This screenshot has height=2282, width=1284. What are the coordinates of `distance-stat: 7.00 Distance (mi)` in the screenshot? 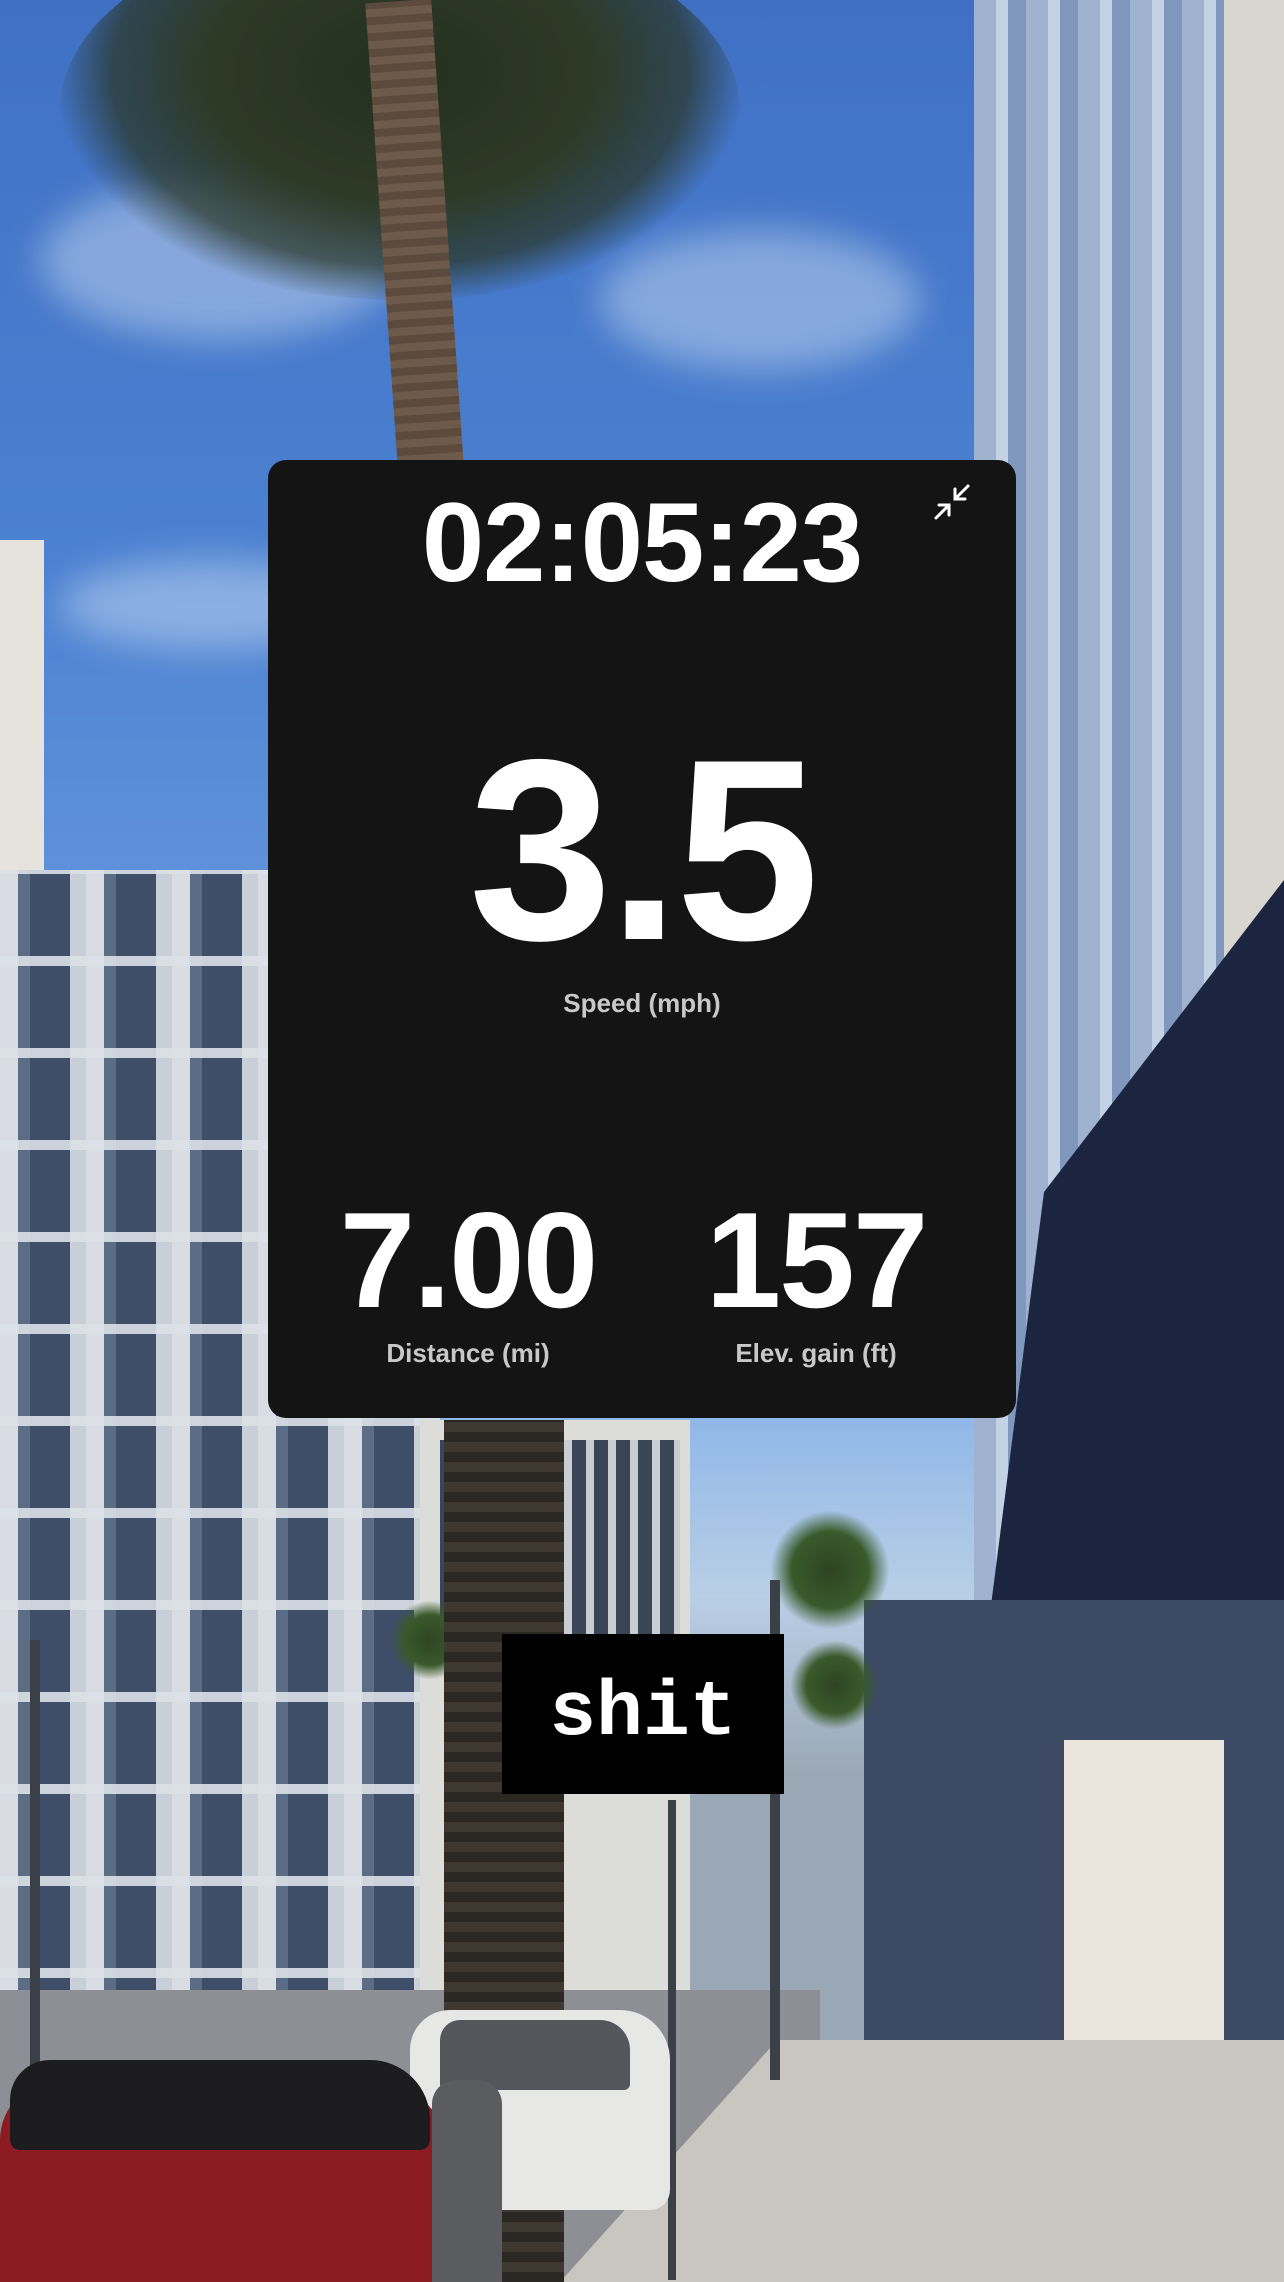 It's located at (468, 1279).